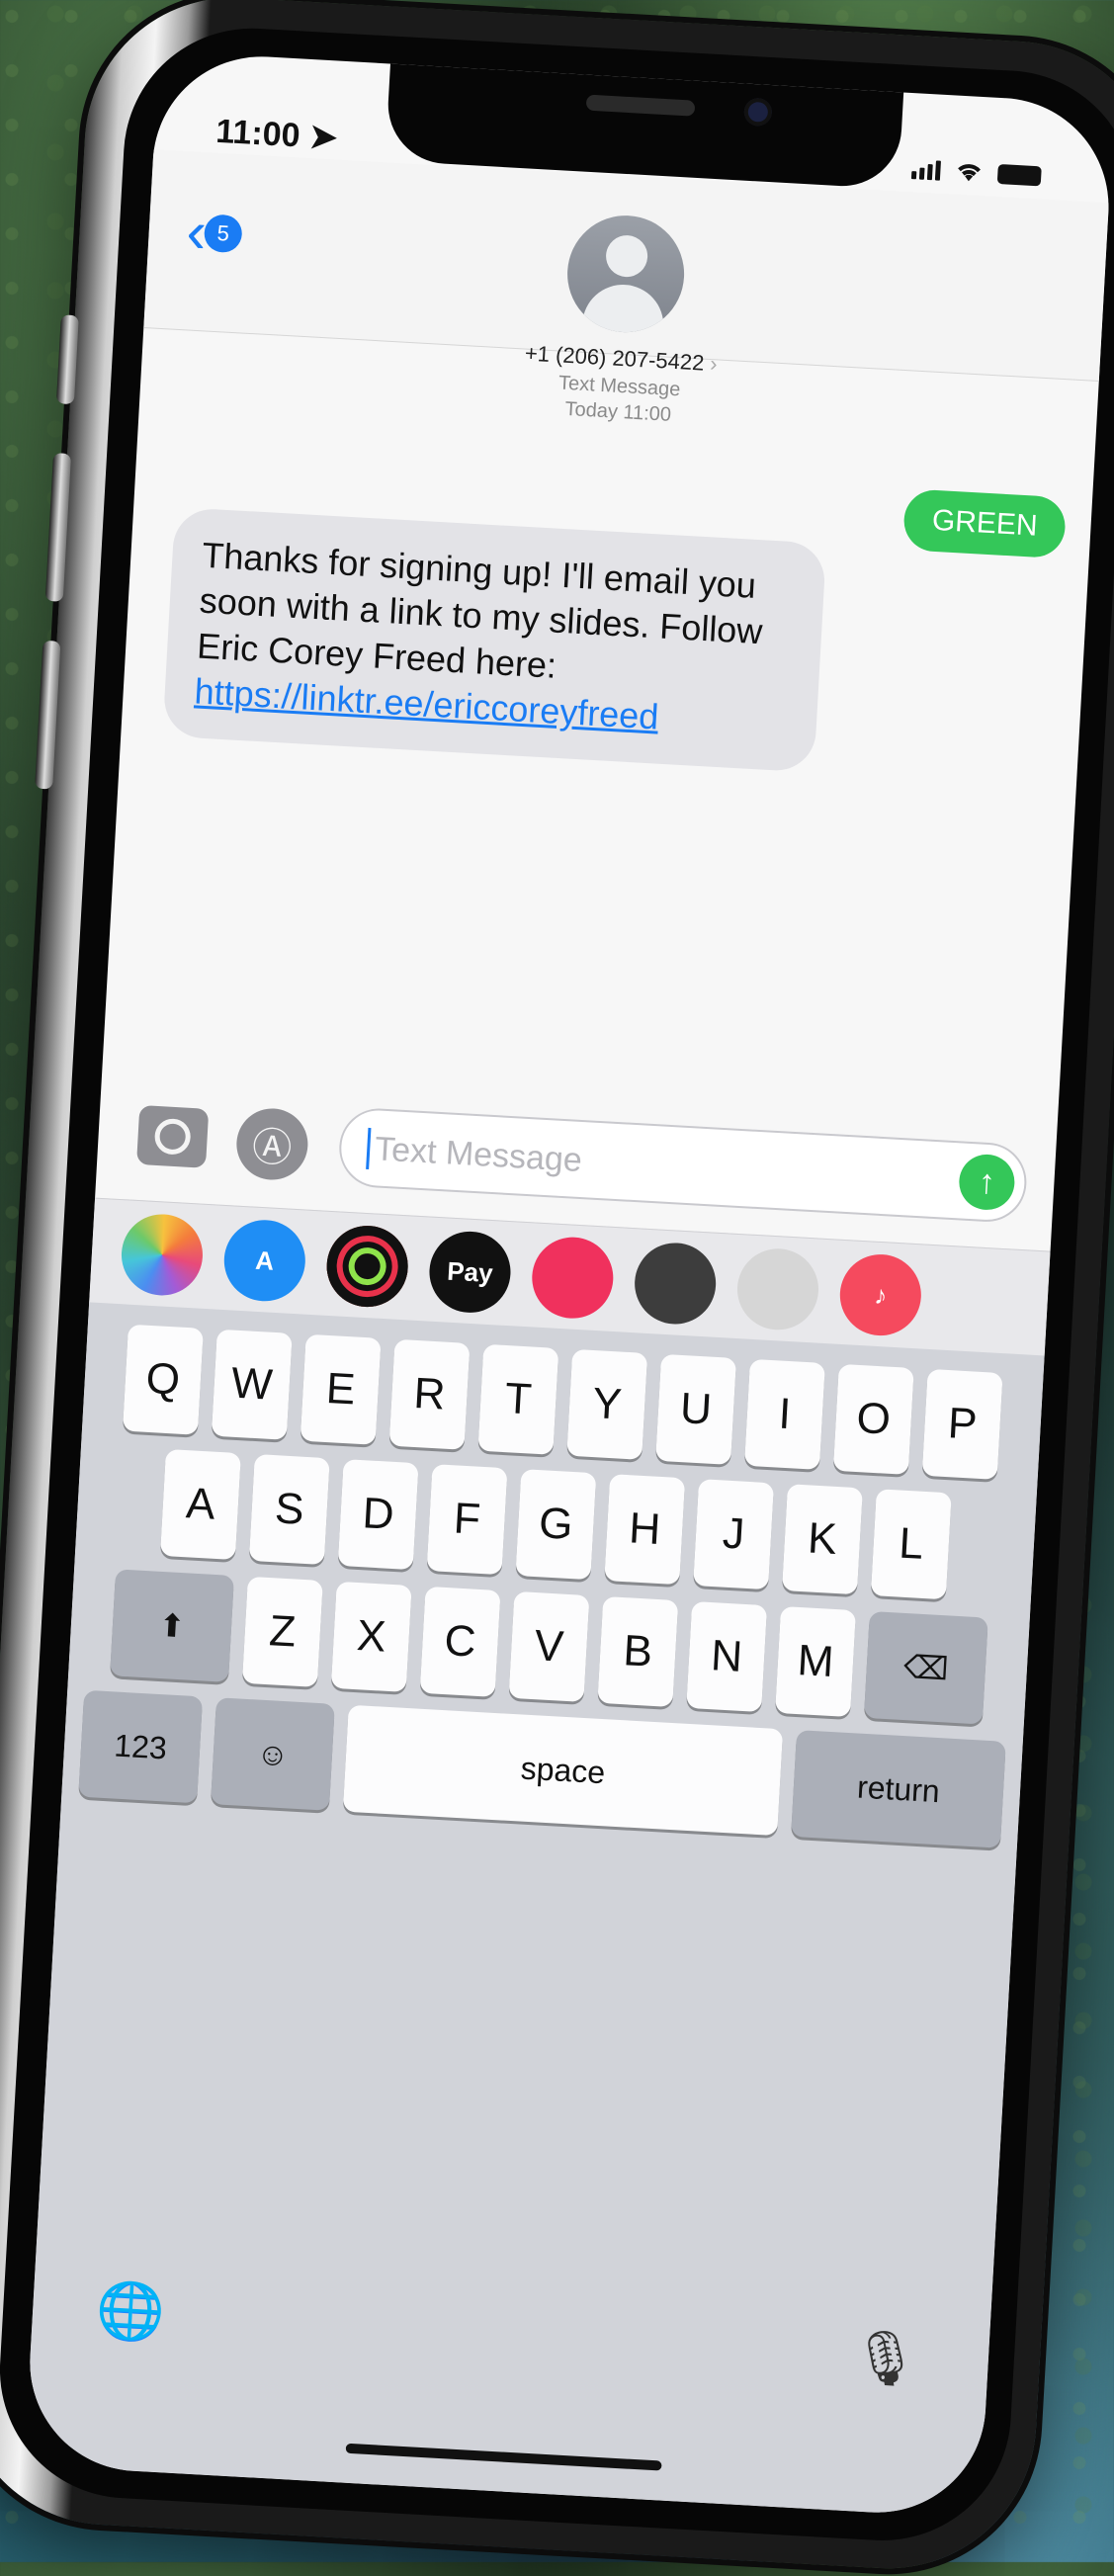  What do you see at coordinates (727, 1656) in the screenshot?
I see `key-n: N` at bounding box center [727, 1656].